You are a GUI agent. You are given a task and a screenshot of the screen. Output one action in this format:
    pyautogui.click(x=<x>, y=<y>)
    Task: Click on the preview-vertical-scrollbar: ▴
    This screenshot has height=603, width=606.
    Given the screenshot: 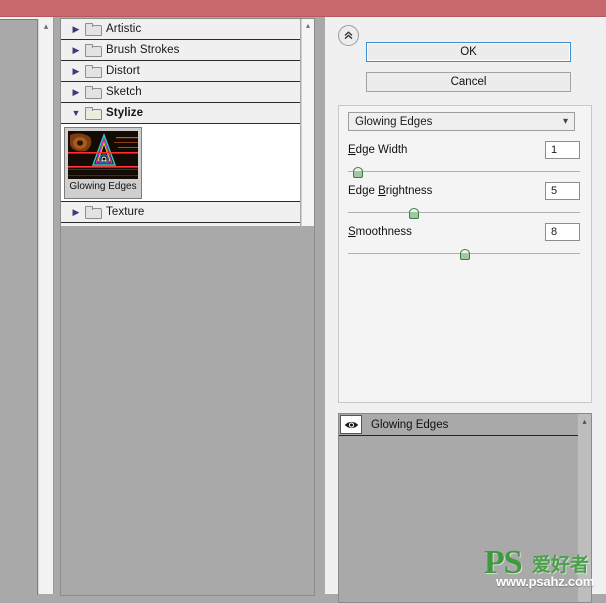 What is the action you would take?
    pyautogui.click(x=45, y=306)
    